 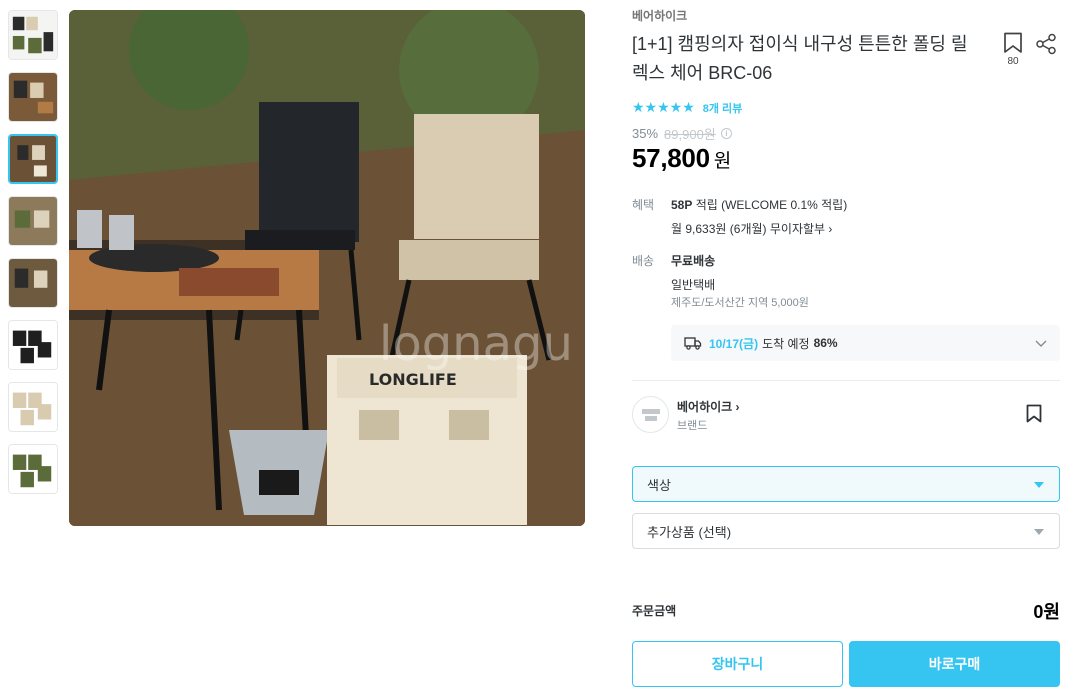 I want to click on price-currency: 원, so click(x=722, y=161).